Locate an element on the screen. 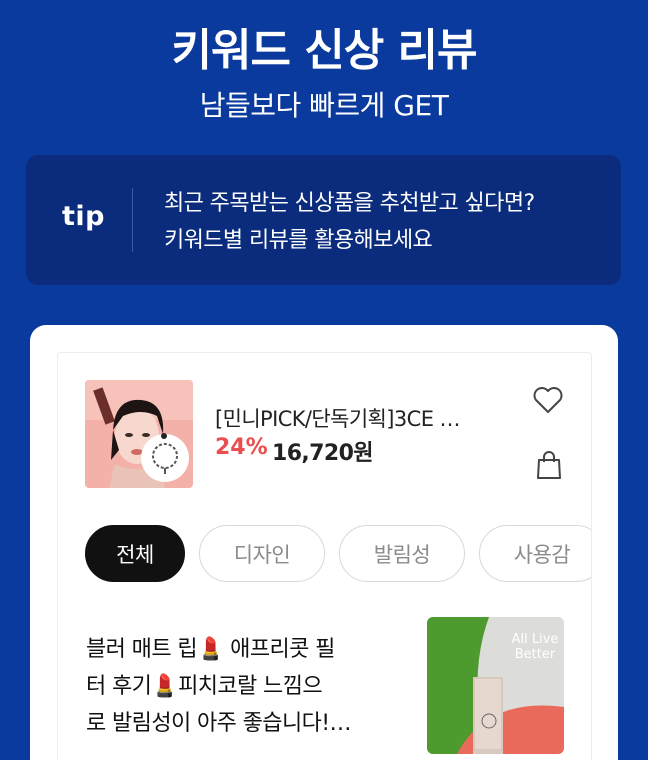  page-title: 키워드 신상 리뷰 is located at coordinates (324, 50).